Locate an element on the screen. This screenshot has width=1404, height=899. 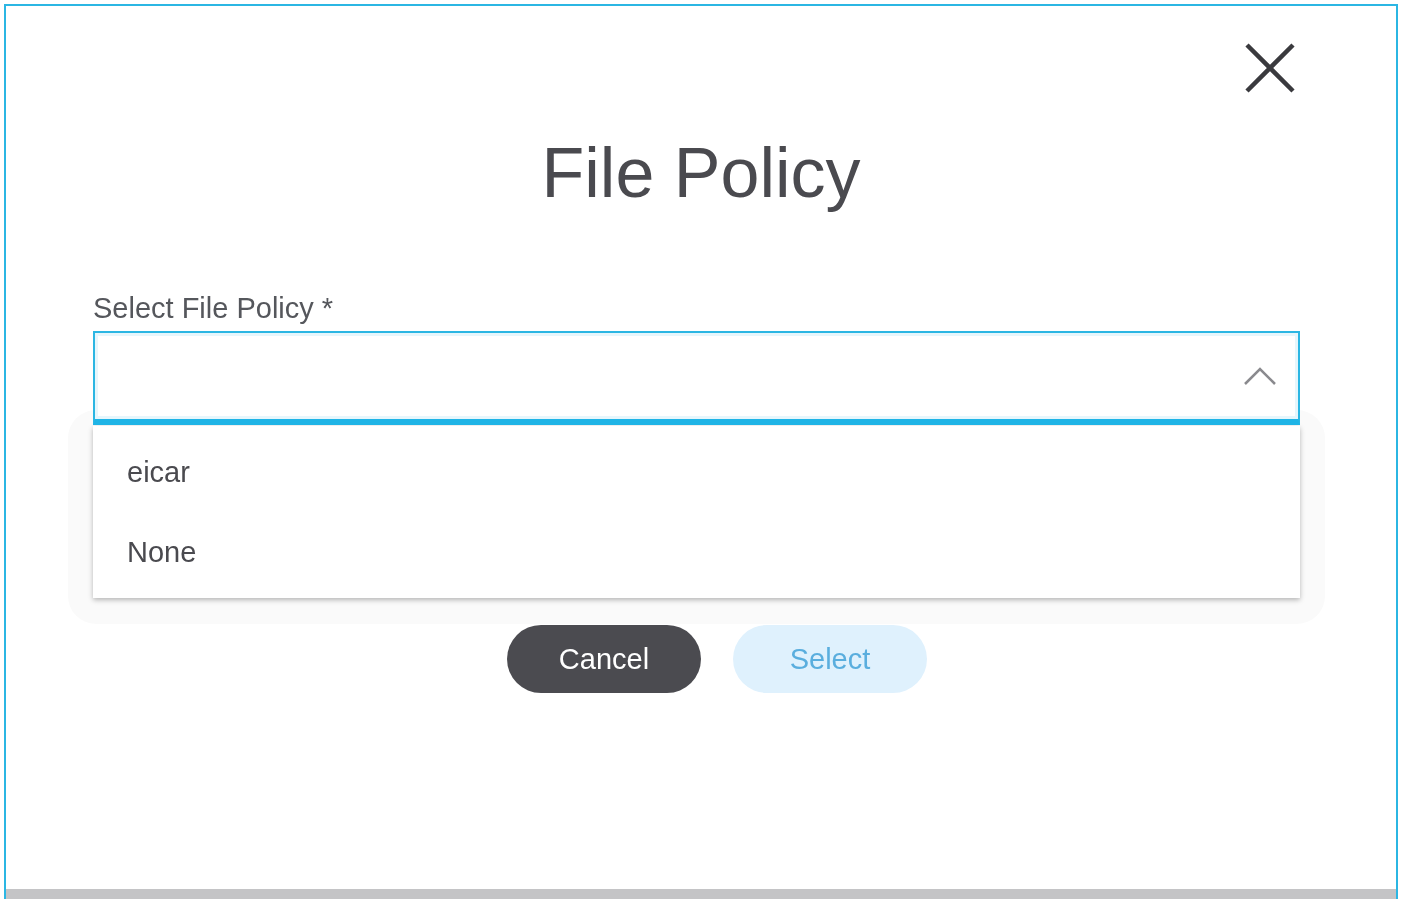
dropdown-option: eicar is located at coordinates (696, 472).